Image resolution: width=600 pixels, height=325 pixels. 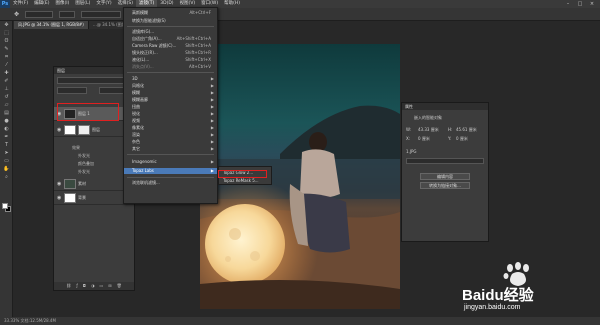 I want to click on menu-item-blur-gallery: 模糊画廊 ▶, so click(x=170, y=100).